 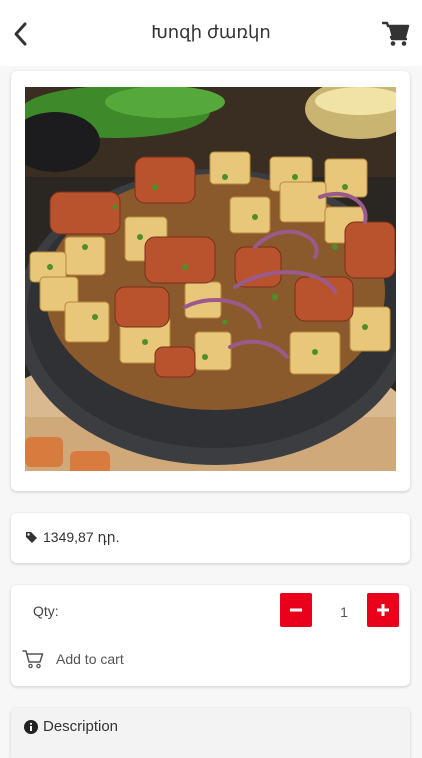 What do you see at coordinates (46, 611) in the screenshot?
I see `quantity-label: Qty:` at bounding box center [46, 611].